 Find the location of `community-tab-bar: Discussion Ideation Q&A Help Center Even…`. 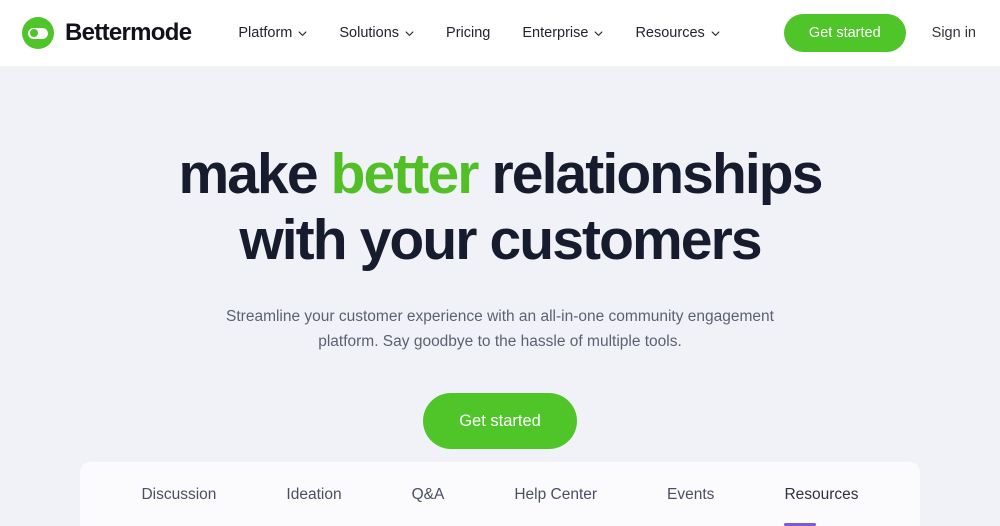

community-tab-bar: Discussion Ideation Q&A Help Center Even… is located at coordinates (500, 494).